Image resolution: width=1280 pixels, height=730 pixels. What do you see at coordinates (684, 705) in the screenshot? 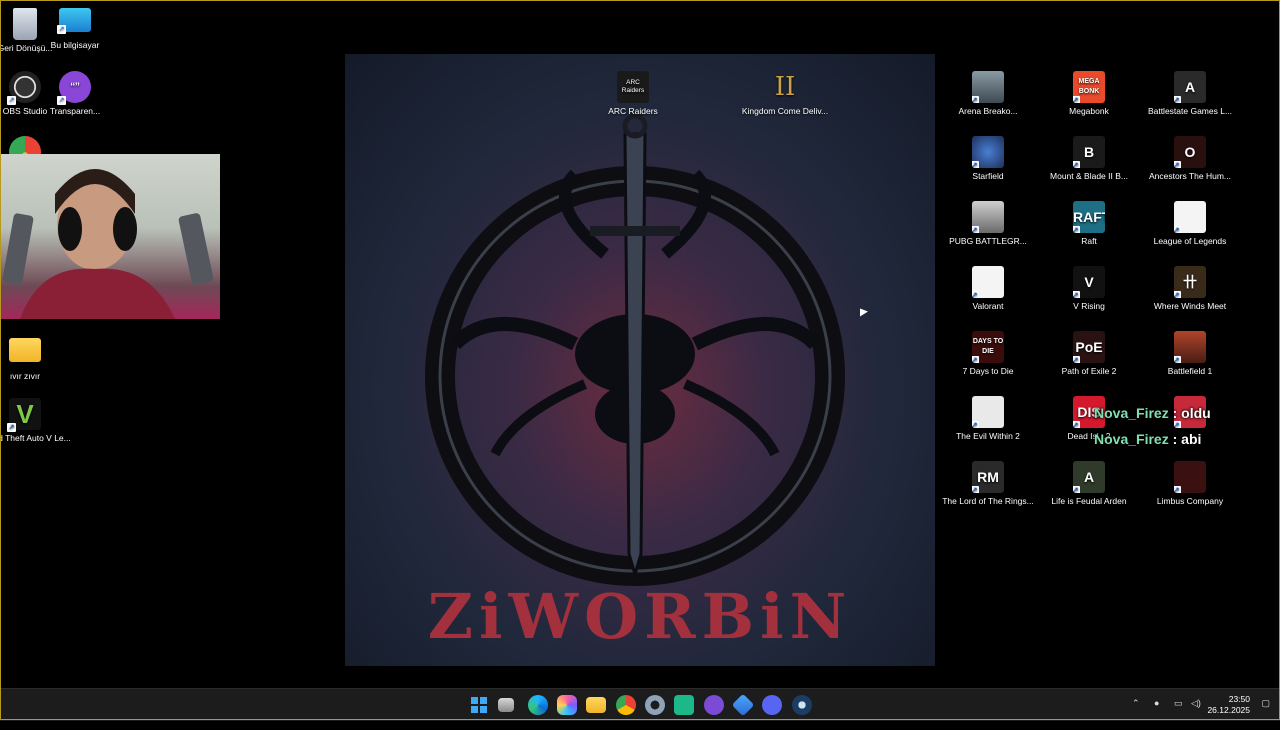
I see `app-icon` at bounding box center [684, 705].